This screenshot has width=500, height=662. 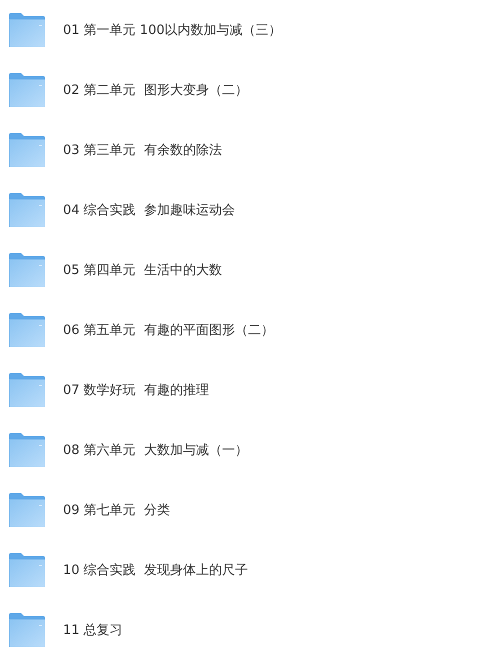 I want to click on folder-name: 02 第二单元 图形大变身（二）, so click(x=155, y=90).